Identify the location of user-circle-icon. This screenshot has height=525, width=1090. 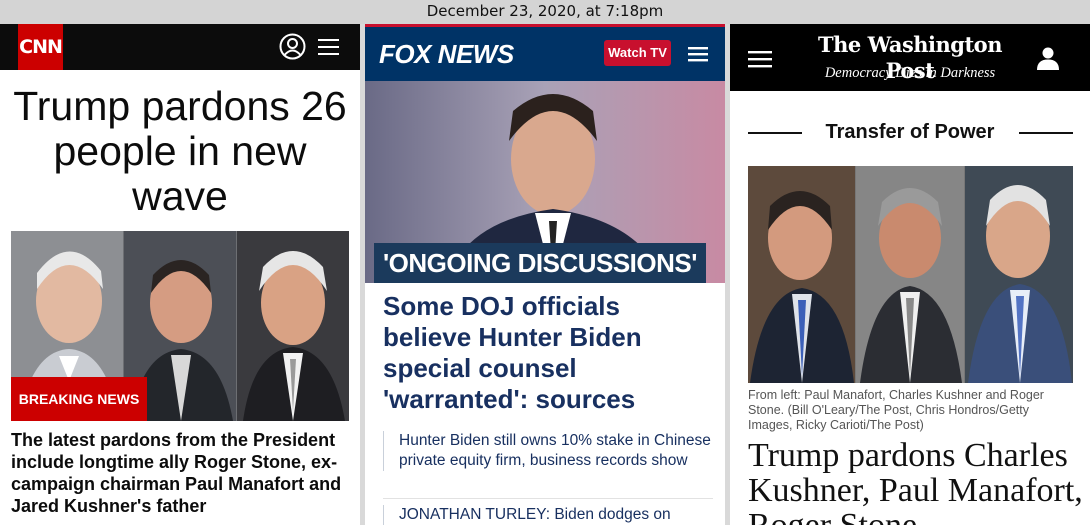
(292, 46).